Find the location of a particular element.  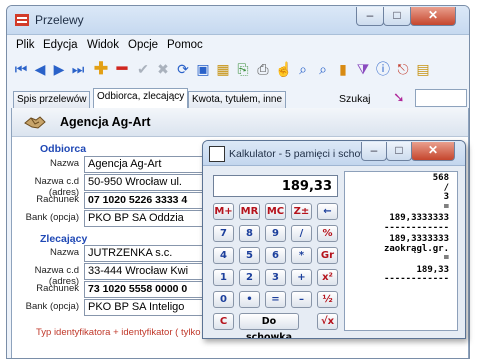

first-record-icon: ⏮ is located at coordinates (21, 69).